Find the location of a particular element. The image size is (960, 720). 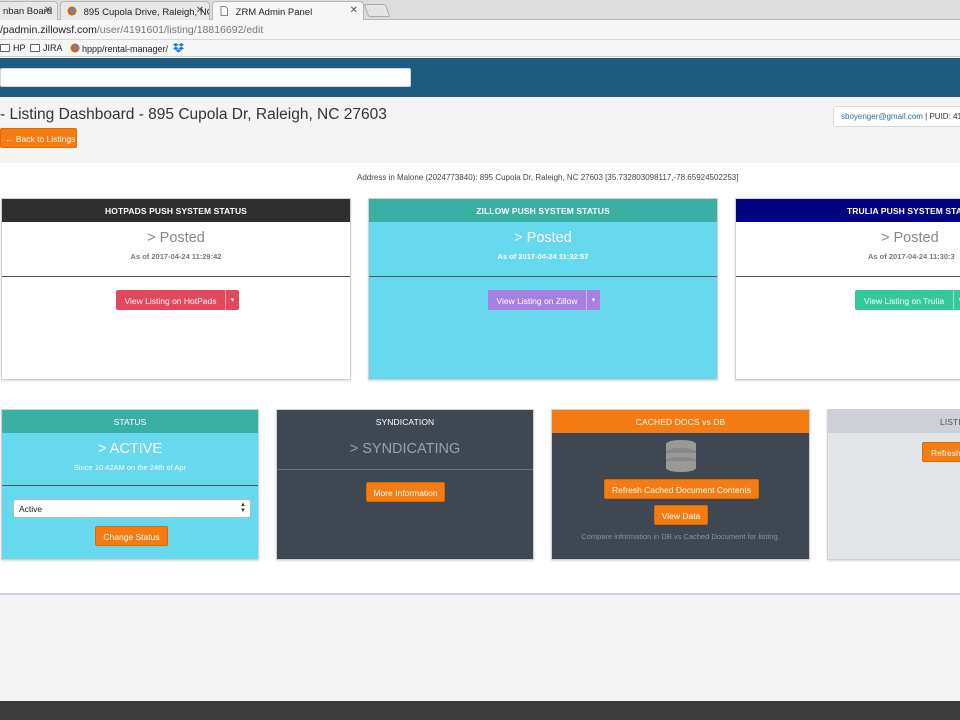

bookmark-jira: JIRA is located at coordinates (46, 48).